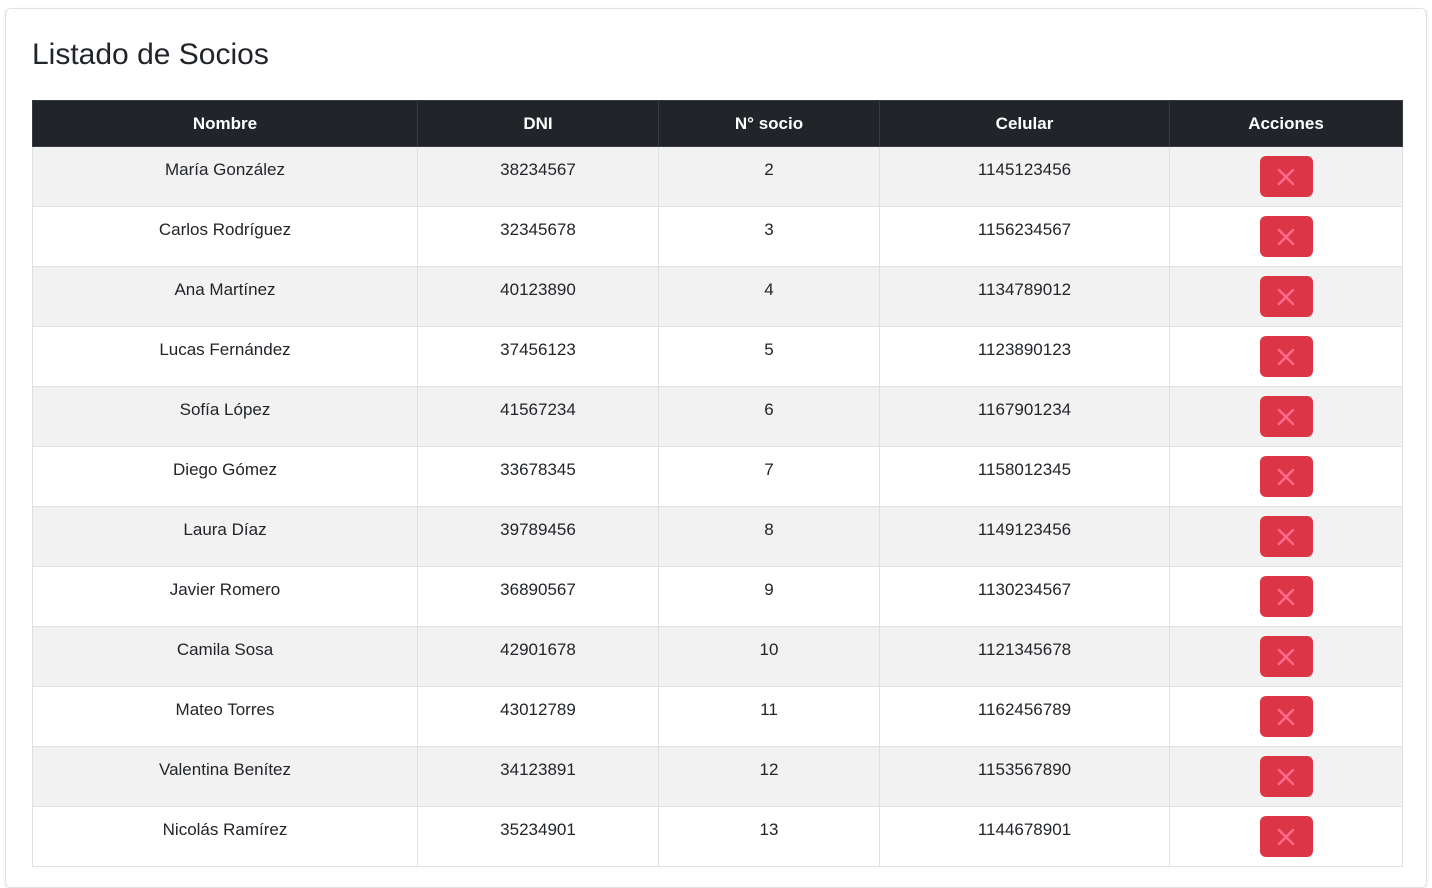 The image size is (1432, 888). What do you see at coordinates (769, 296) in the screenshot?
I see `cell-numero-socio: 4` at bounding box center [769, 296].